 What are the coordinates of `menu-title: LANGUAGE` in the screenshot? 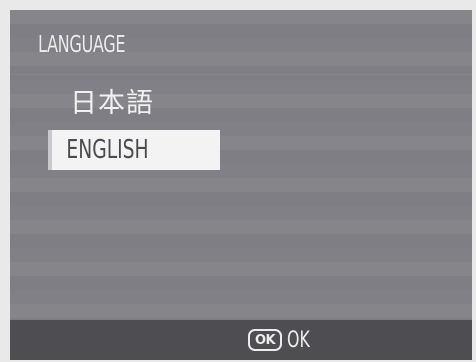 It's located at (82, 45).